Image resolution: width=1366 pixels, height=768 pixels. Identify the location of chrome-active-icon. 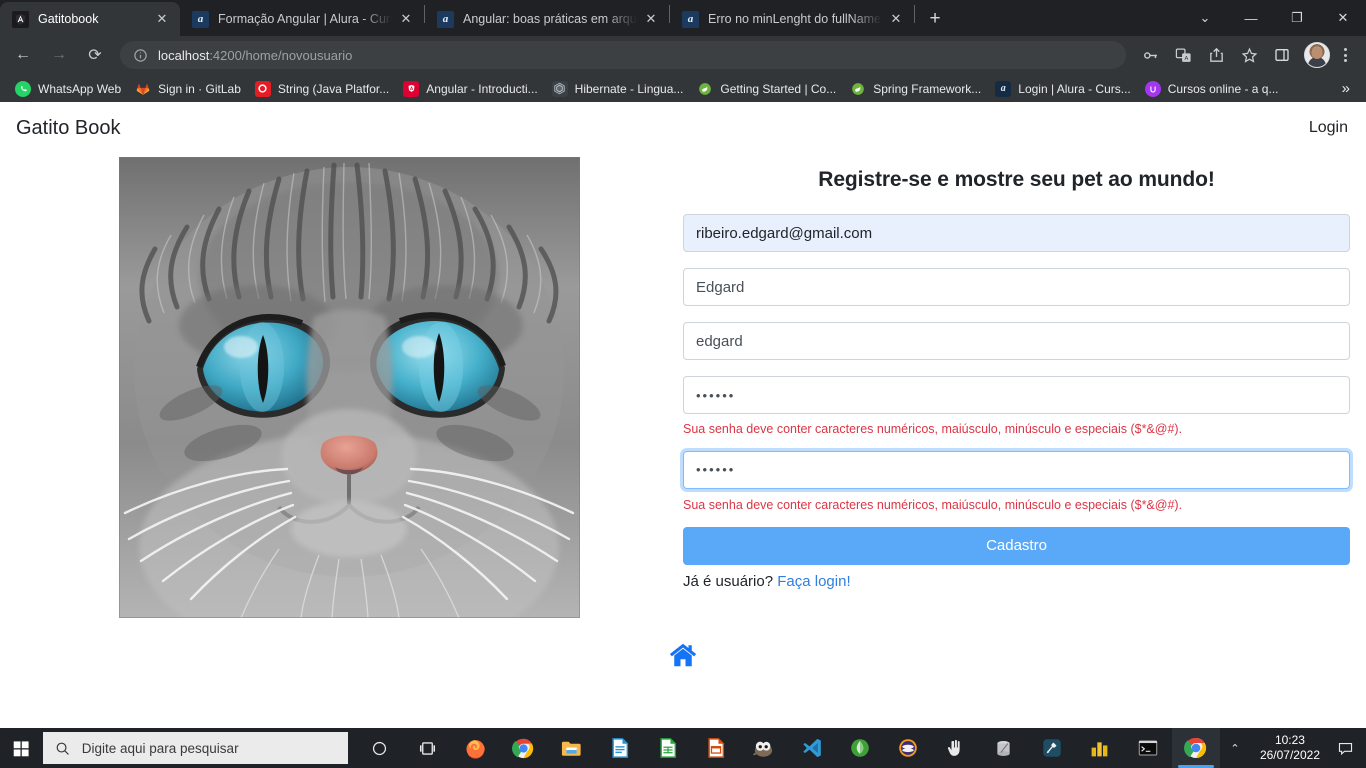
(1195, 748).